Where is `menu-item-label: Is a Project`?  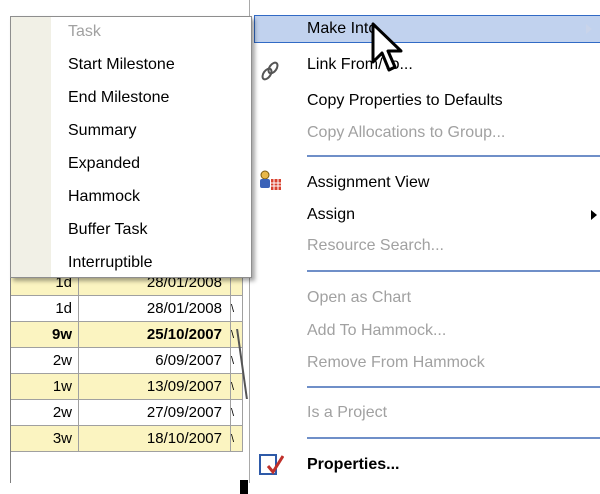 menu-item-label: Is a Project is located at coordinates (347, 412).